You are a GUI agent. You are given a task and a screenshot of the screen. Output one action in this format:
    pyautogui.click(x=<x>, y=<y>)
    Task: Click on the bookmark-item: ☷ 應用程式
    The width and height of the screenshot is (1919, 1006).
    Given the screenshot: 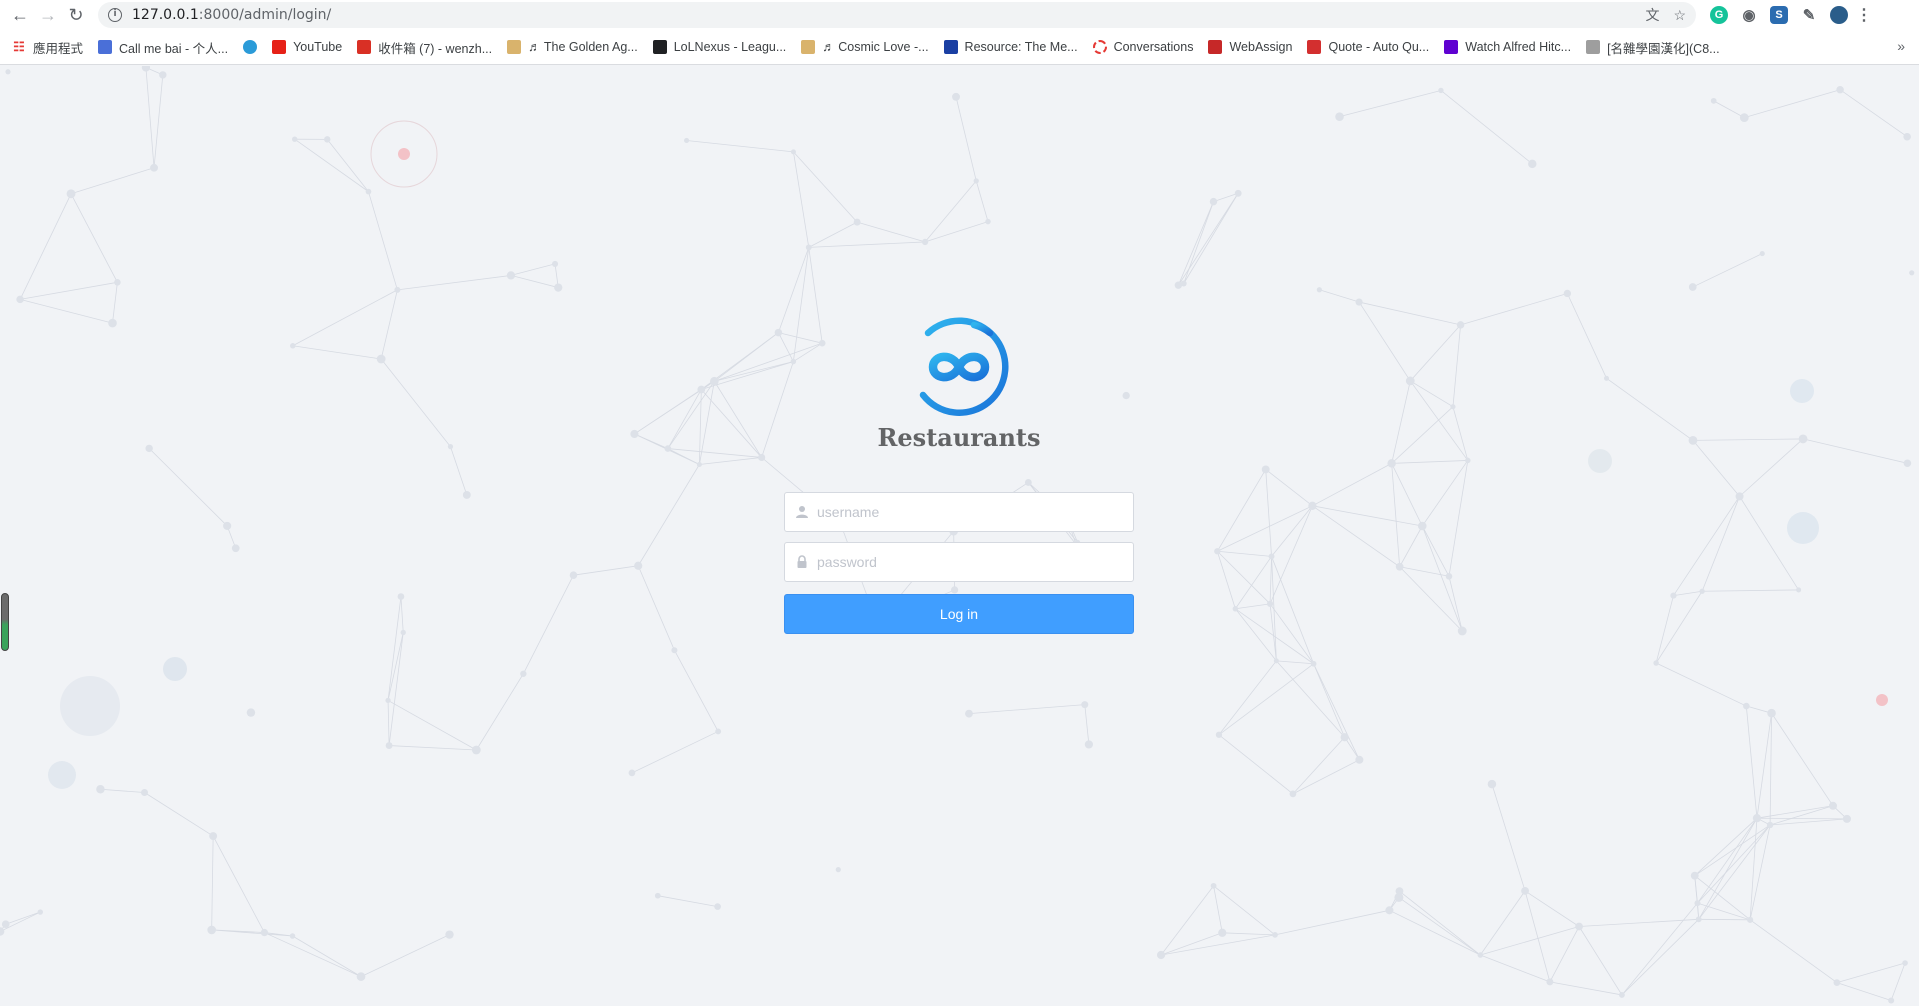 What is the action you would take?
    pyautogui.click(x=47, y=47)
    